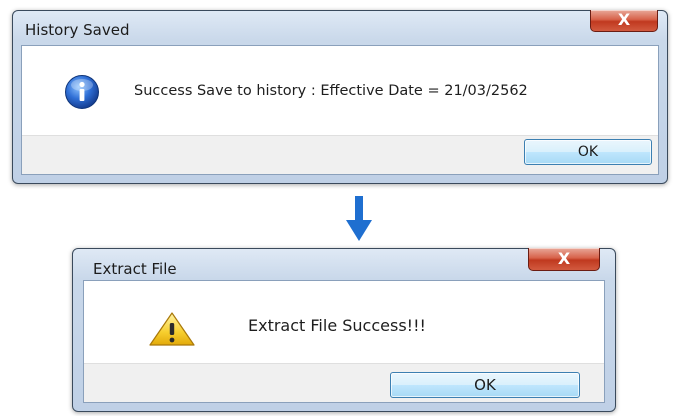  Describe the element at coordinates (77, 30) in the screenshot. I see `dialog-title: History Saved` at that location.